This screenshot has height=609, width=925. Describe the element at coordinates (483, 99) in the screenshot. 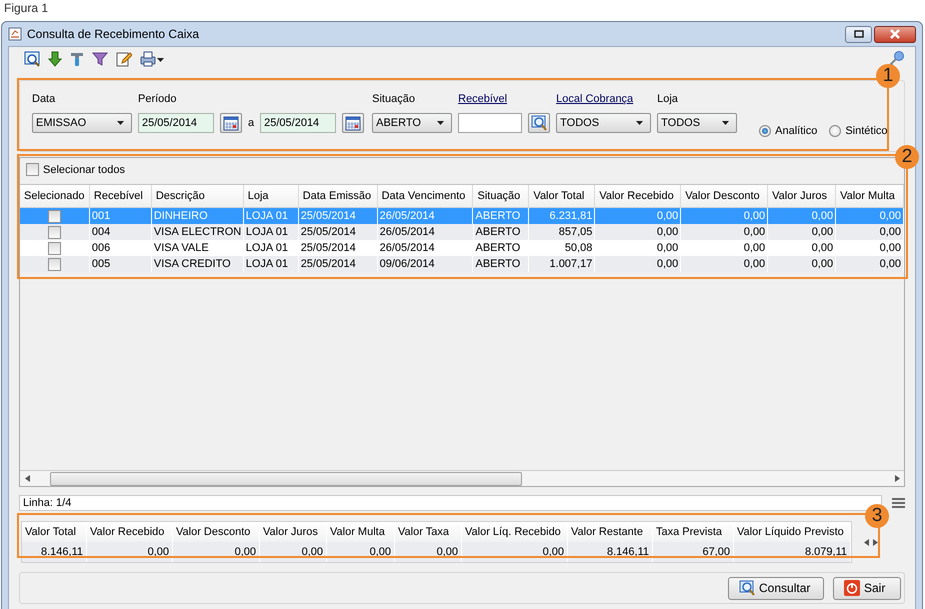

I see `filter-link: Recebível` at that location.